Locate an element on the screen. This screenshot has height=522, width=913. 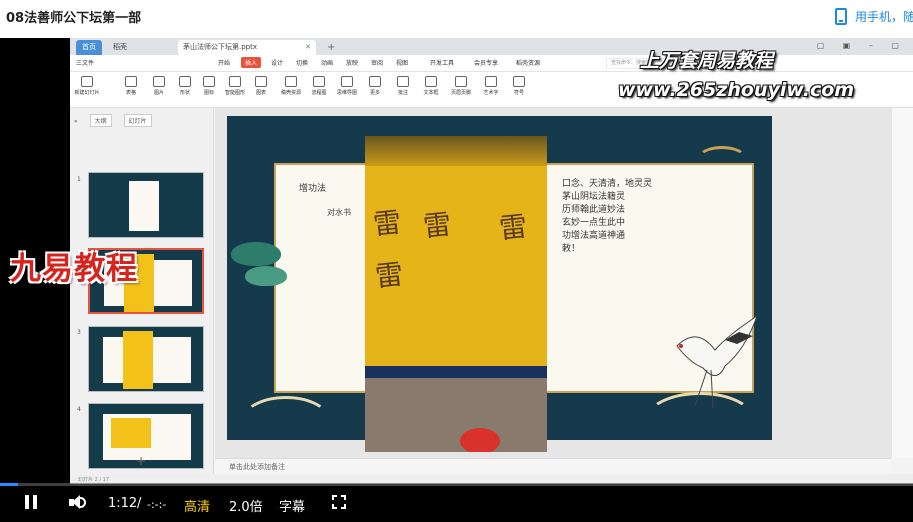
ribbon-new-slide: 新建幻灯片 is located at coordinates (87, 90).